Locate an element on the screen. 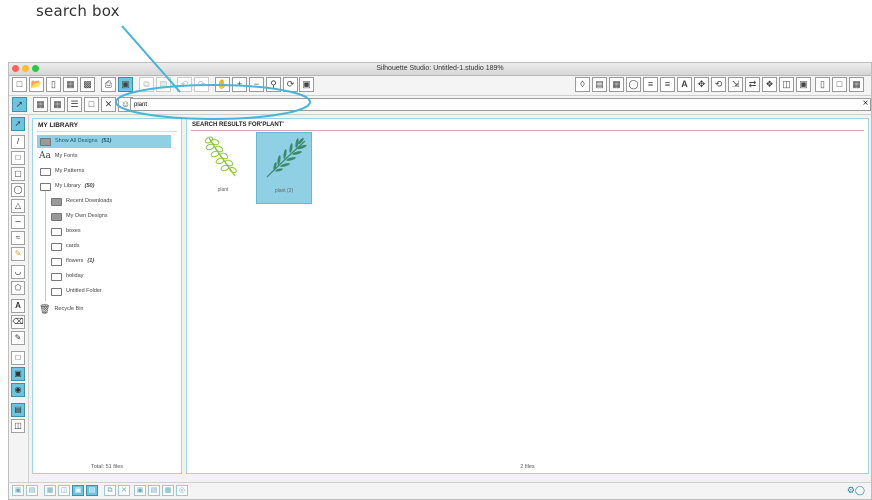 This screenshot has width=872, height=500. search-input is located at coordinates (500, 104).